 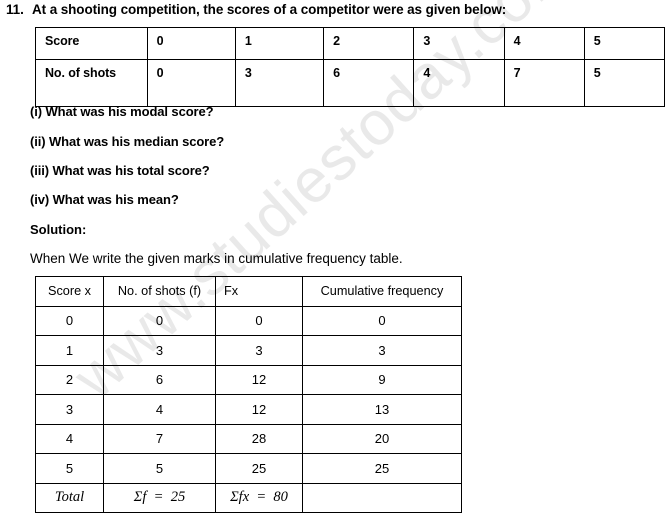 I want to click on scores-row-label: No. of shots, so click(x=91, y=83).